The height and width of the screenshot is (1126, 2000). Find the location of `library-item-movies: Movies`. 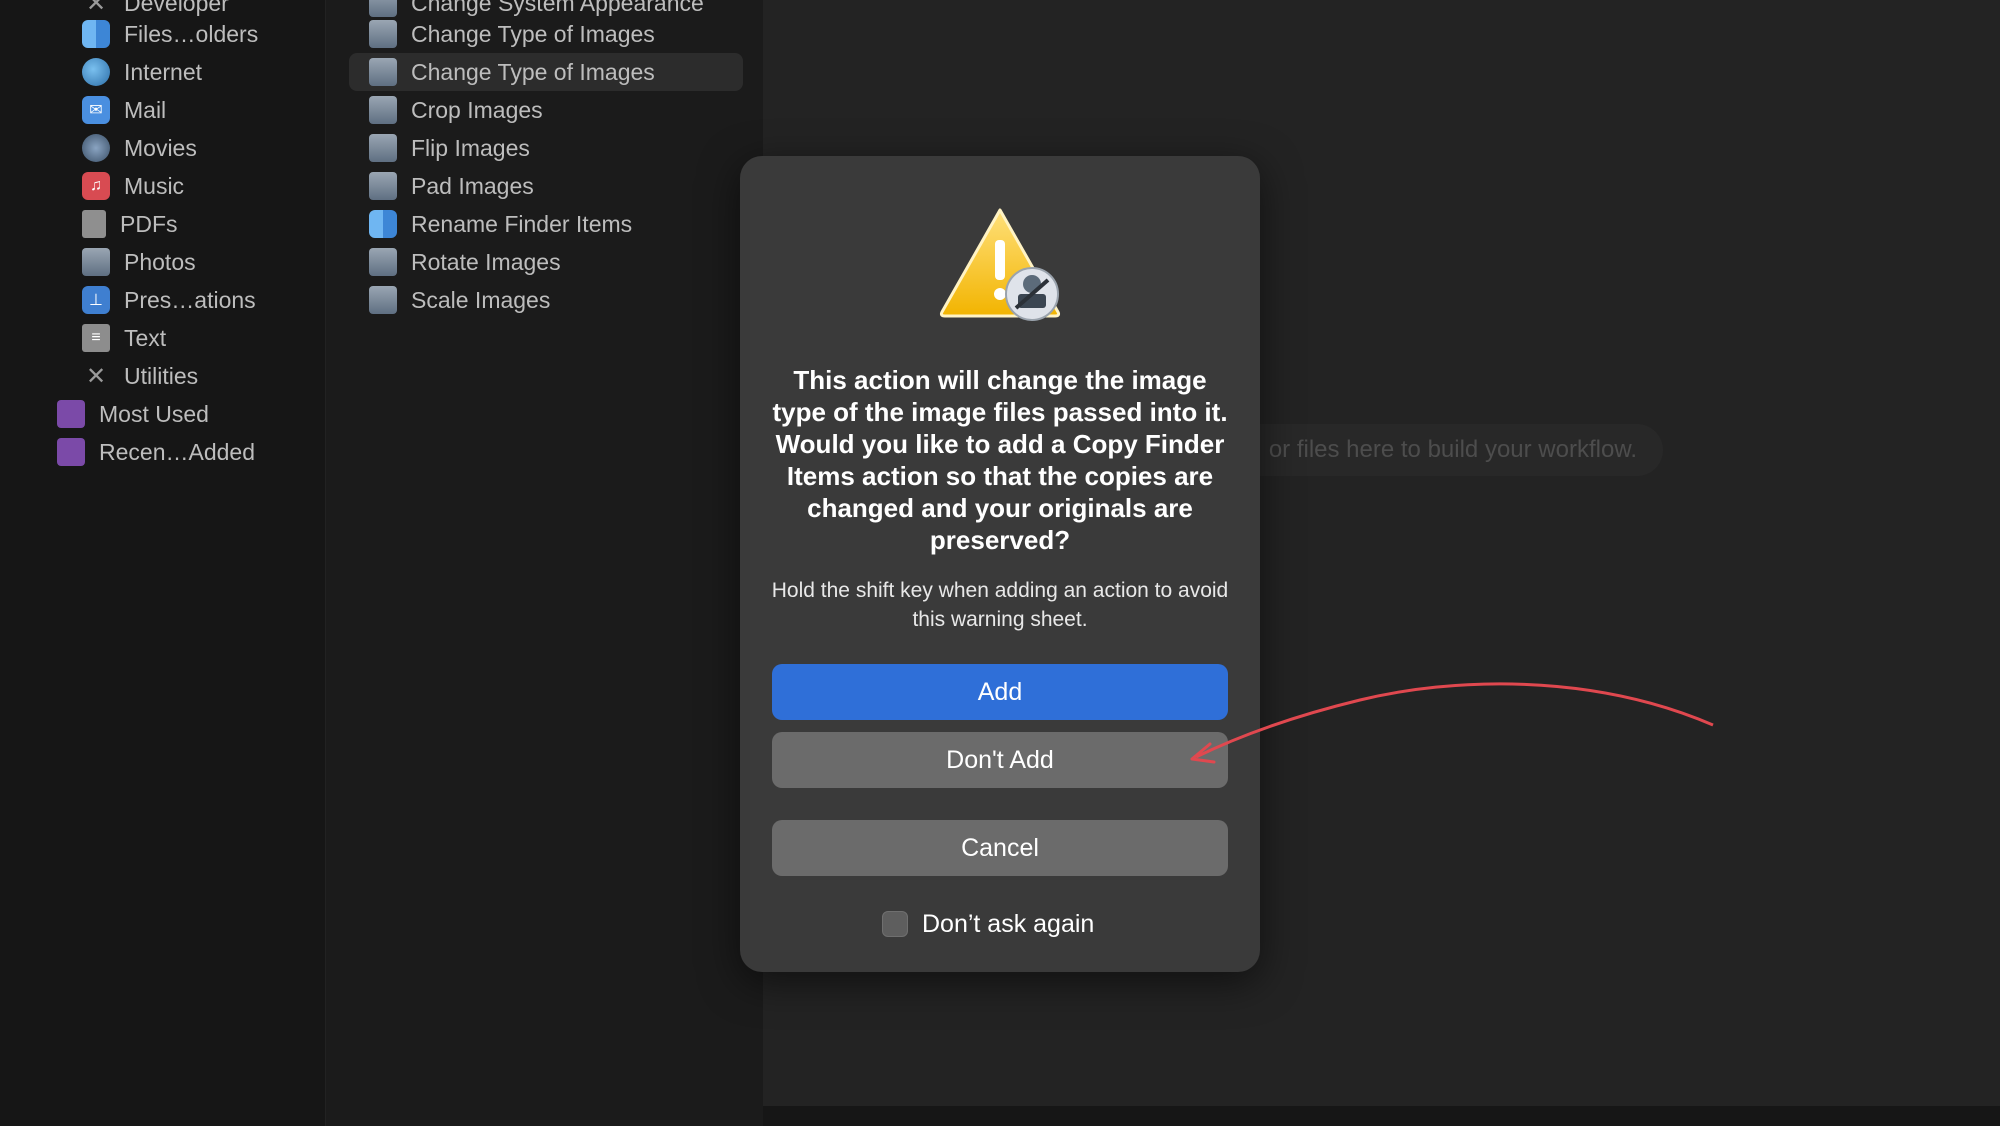

library-item-movies: Movies is located at coordinates (139, 148).